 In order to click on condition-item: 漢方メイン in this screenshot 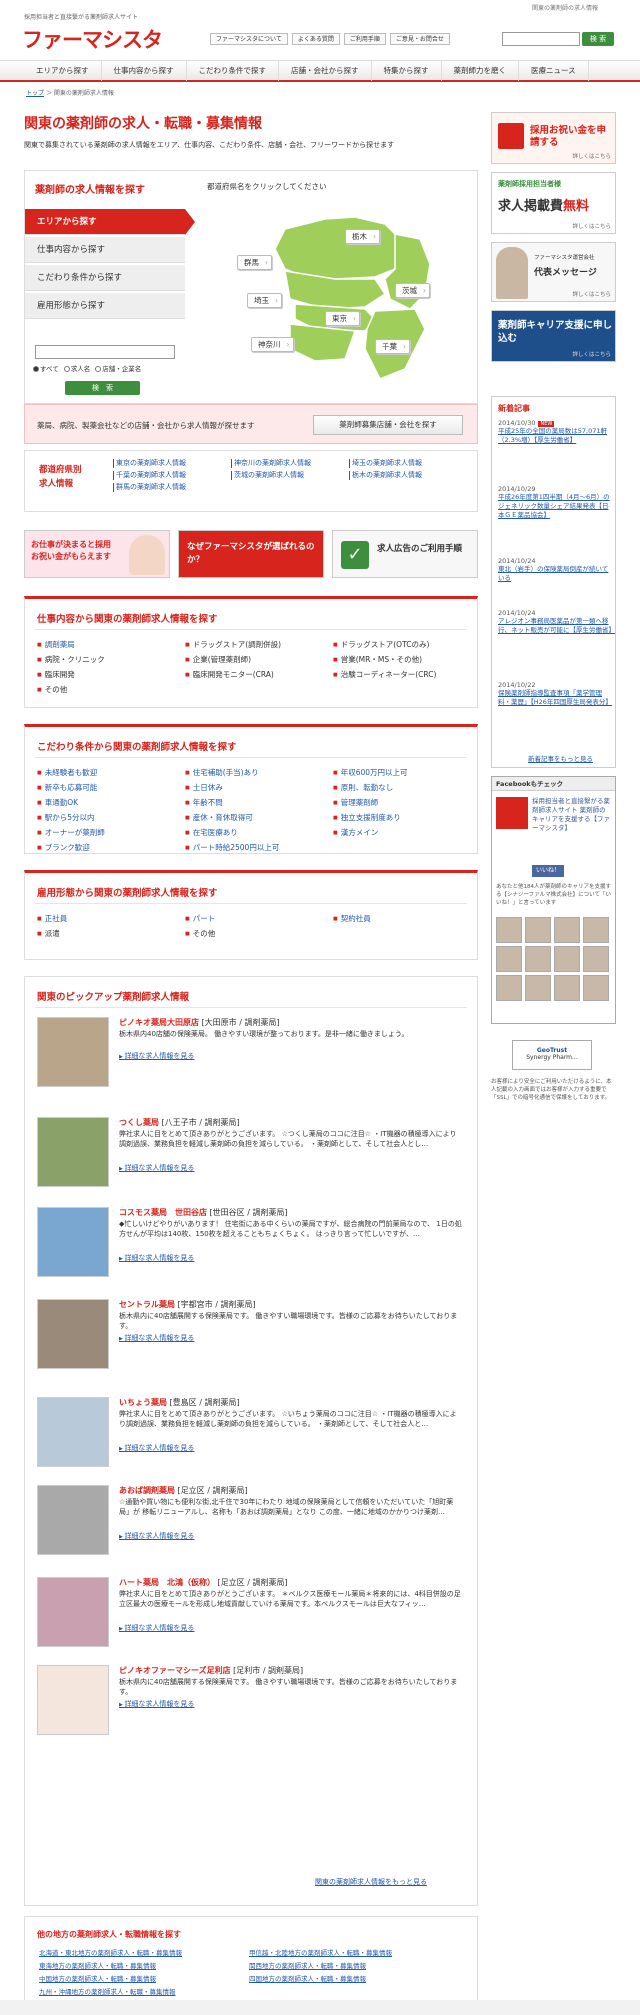, I will do `click(407, 832)`.